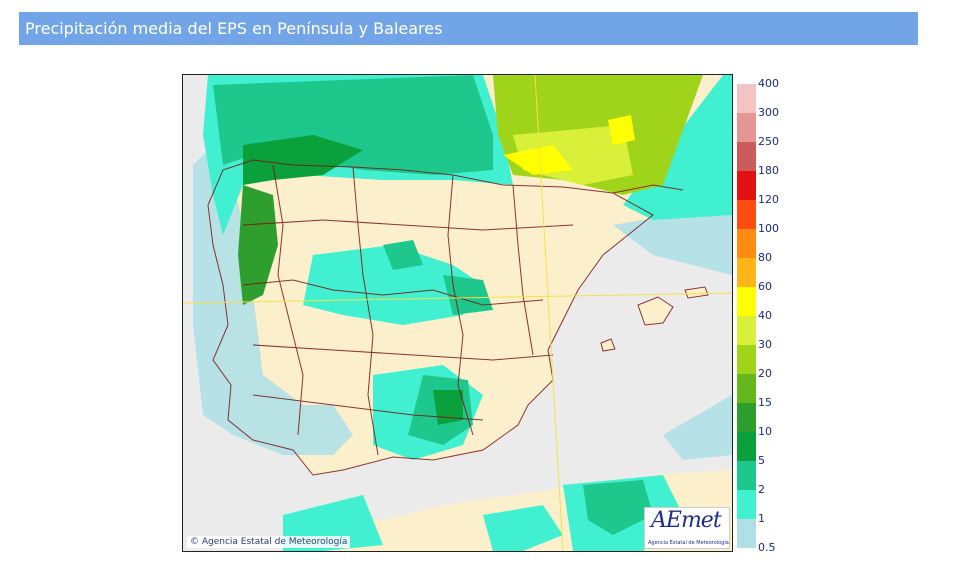 This screenshot has width=953, height=574. What do you see at coordinates (765, 344) in the screenshot?
I see `legend-label: 30` at bounding box center [765, 344].